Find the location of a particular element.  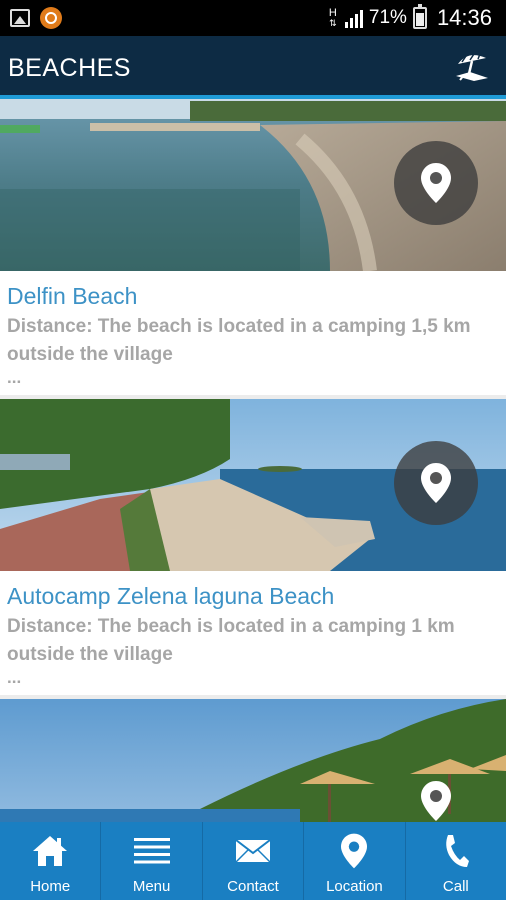

nav-menu: Menu is located at coordinates (152, 861).